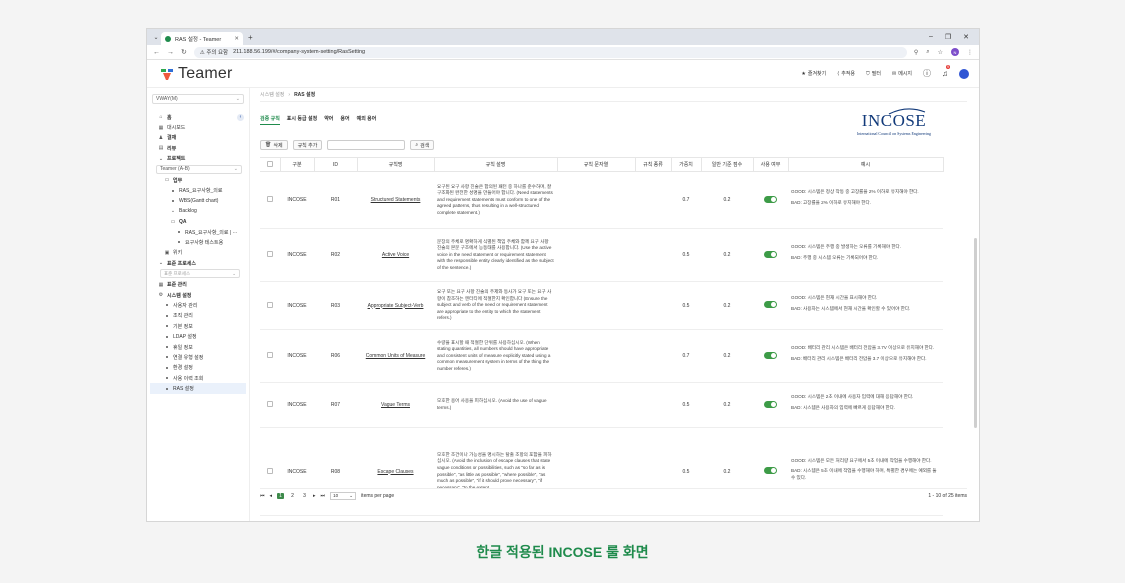  I want to click on back-icon: ←, so click(156, 52).